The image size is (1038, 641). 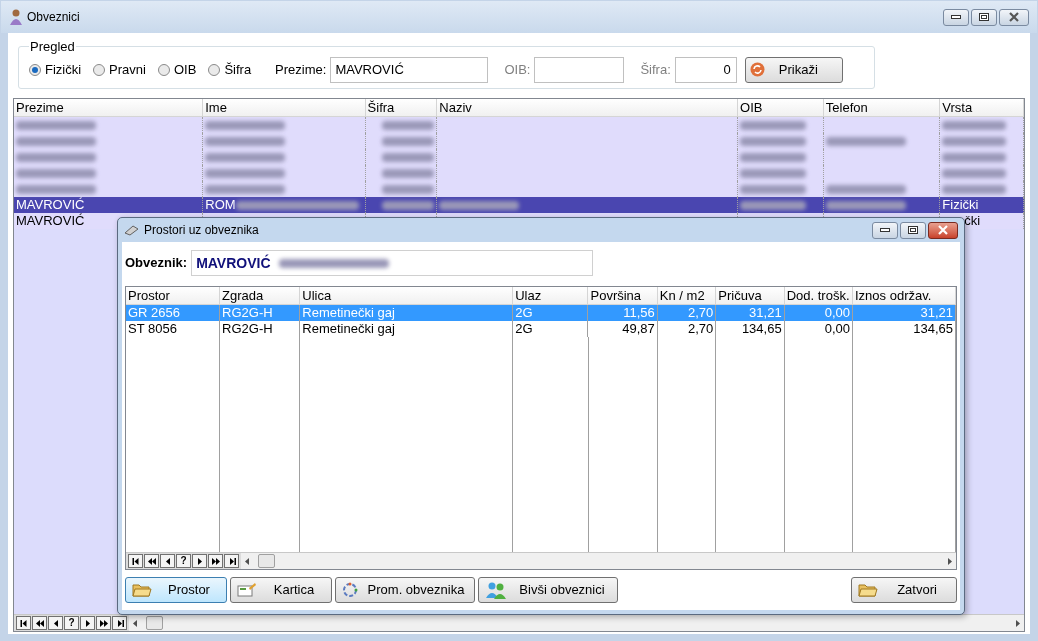 I want to click on dialog-button: Bivši obveznici, so click(x=548, y=590).